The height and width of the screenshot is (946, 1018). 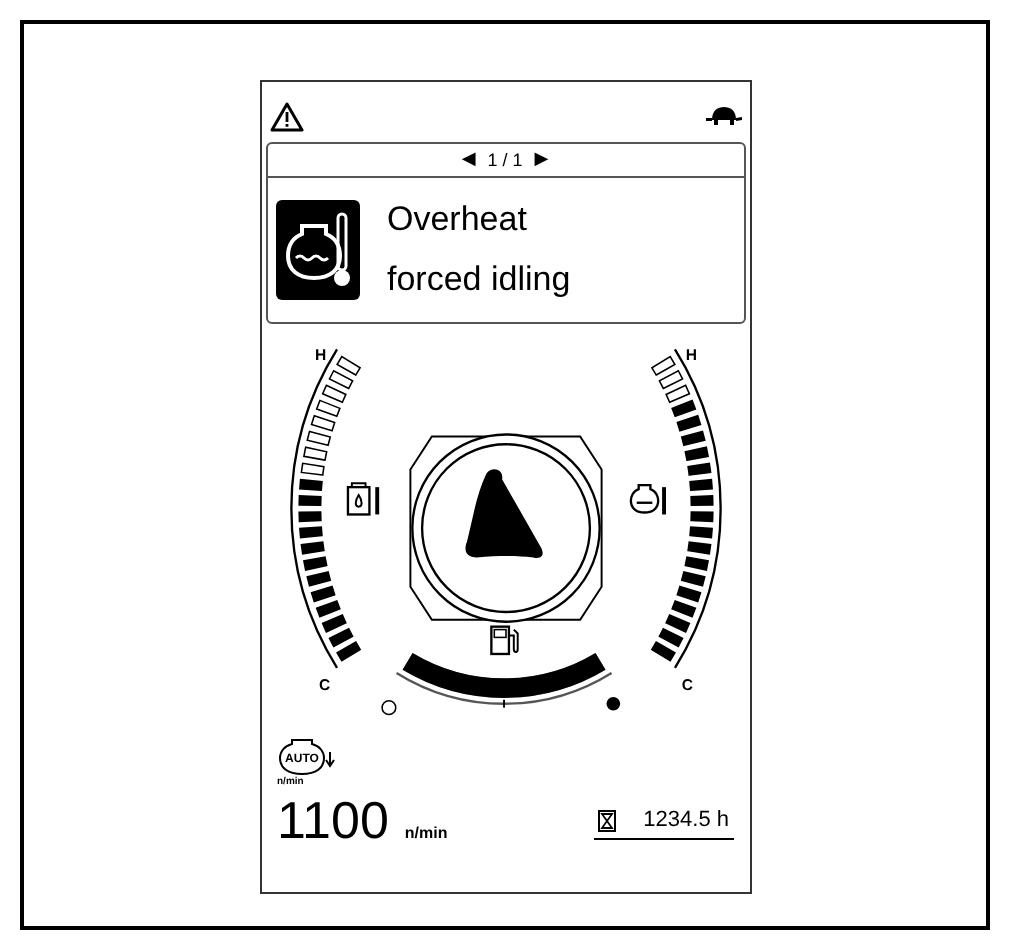 What do you see at coordinates (669, 379) in the screenshot?
I see `empty-gauge-segments` at bounding box center [669, 379].